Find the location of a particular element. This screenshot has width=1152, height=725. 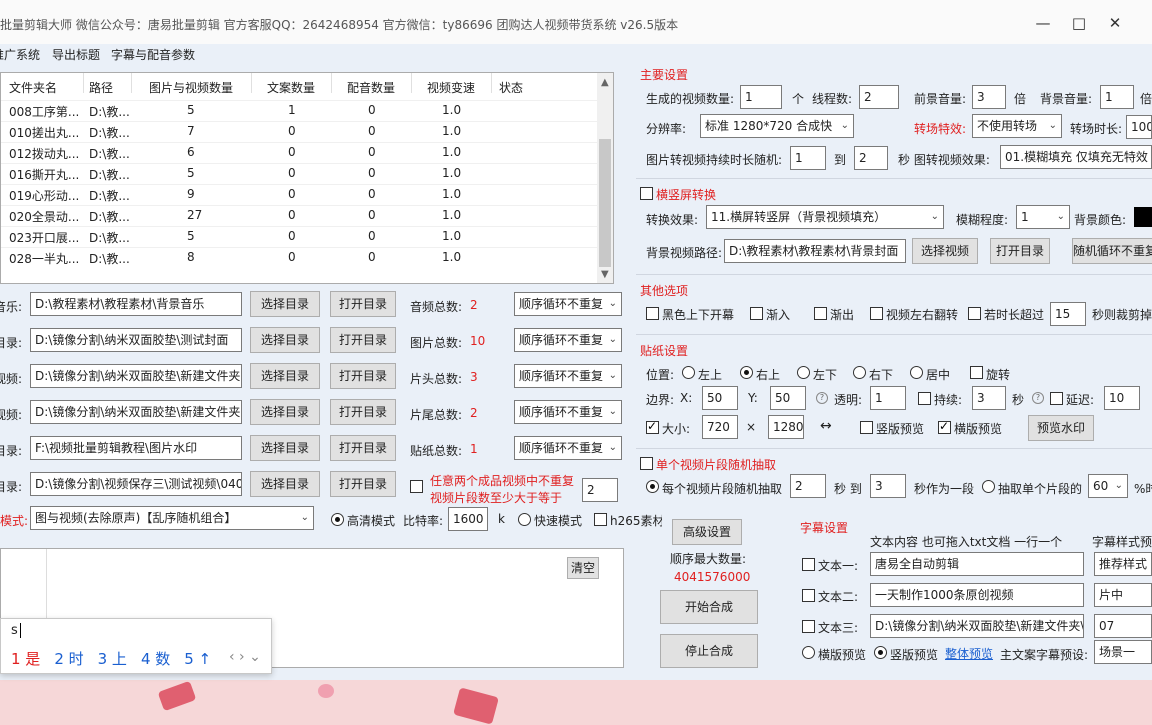

blur-select: 1 ⌄ is located at coordinates (1043, 217).